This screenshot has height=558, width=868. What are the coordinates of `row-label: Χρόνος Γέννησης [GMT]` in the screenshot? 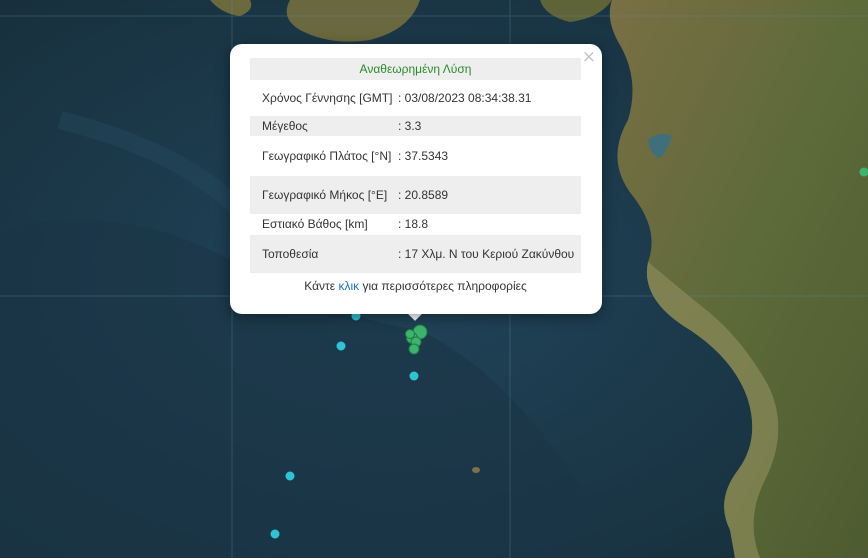 It's located at (327, 97).